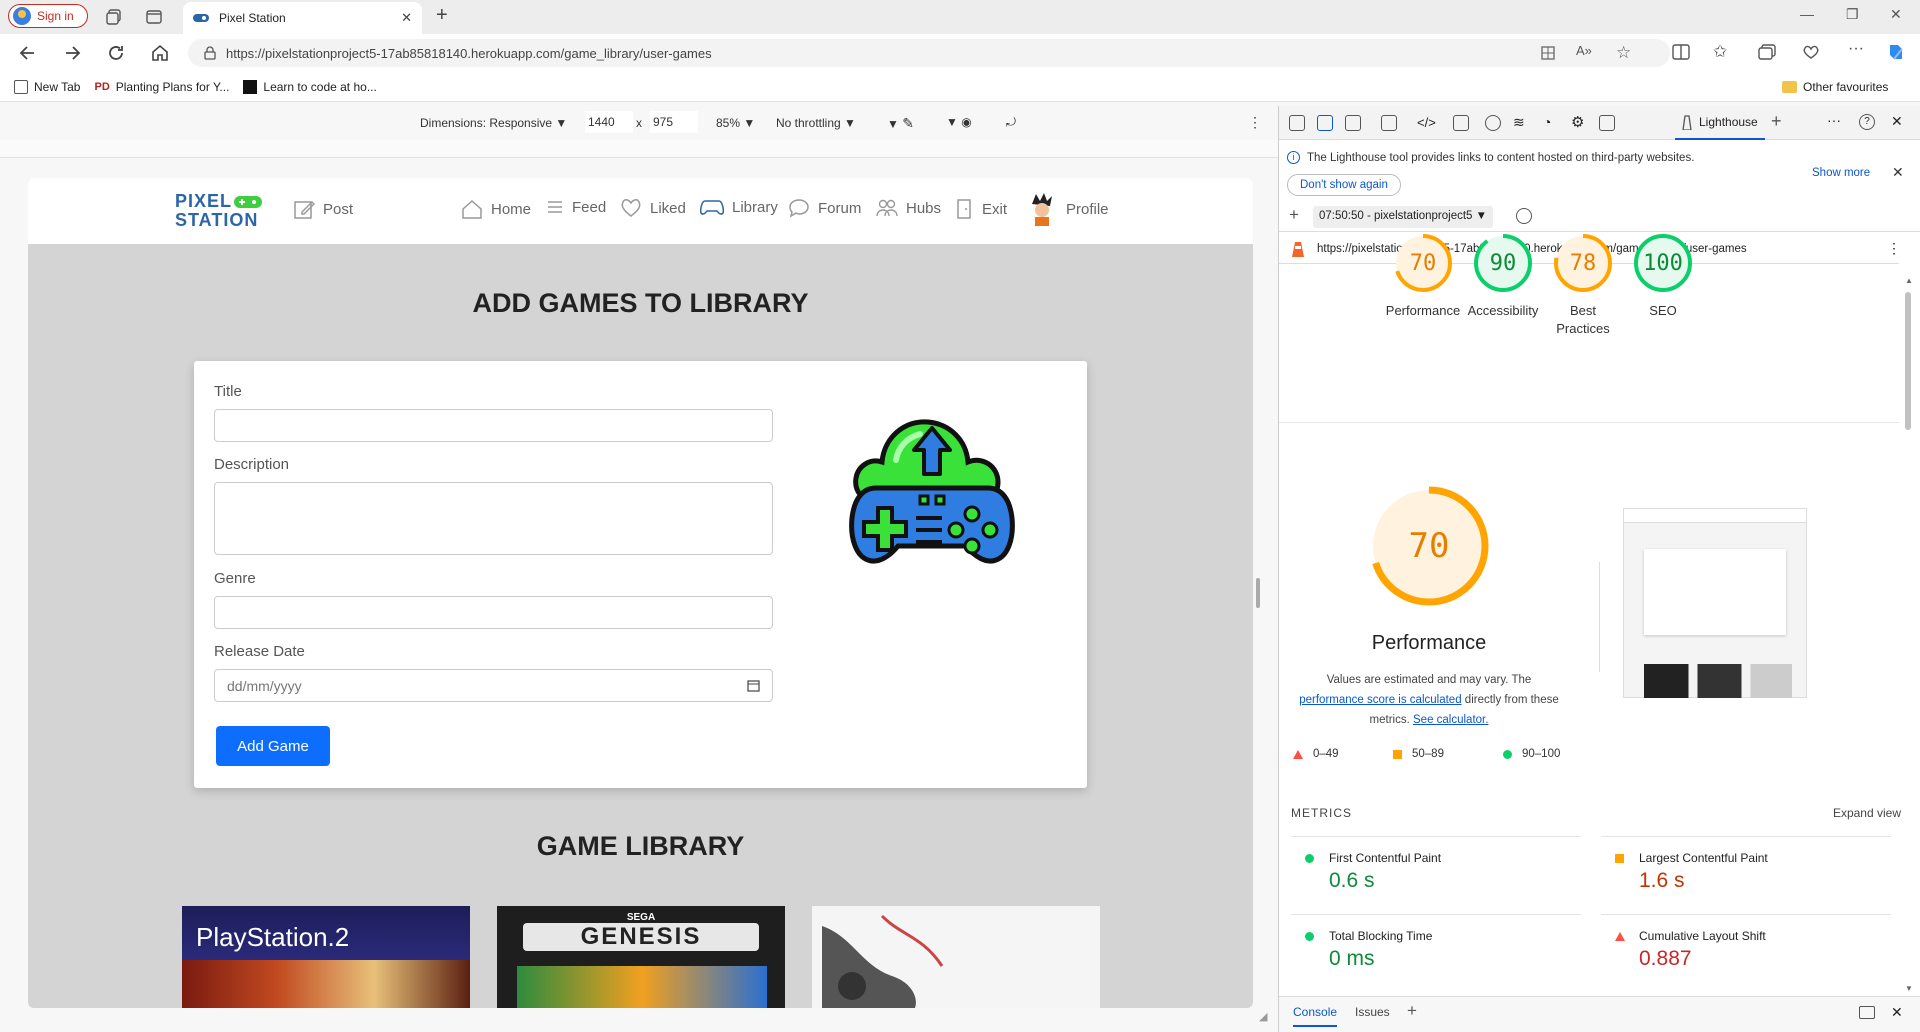  Describe the element at coordinates (55, 16) in the screenshot. I see `sign-in-label: Sign in` at that location.